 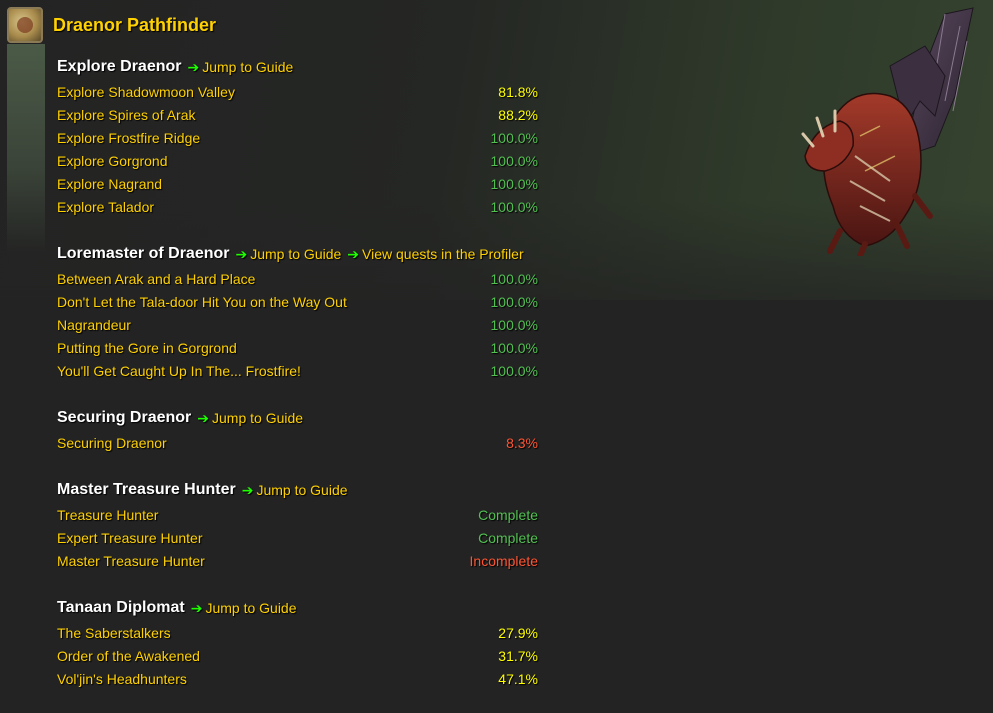 What do you see at coordinates (522, 442) in the screenshot?
I see `criteria-progress: 8.3%` at bounding box center [522, 442].